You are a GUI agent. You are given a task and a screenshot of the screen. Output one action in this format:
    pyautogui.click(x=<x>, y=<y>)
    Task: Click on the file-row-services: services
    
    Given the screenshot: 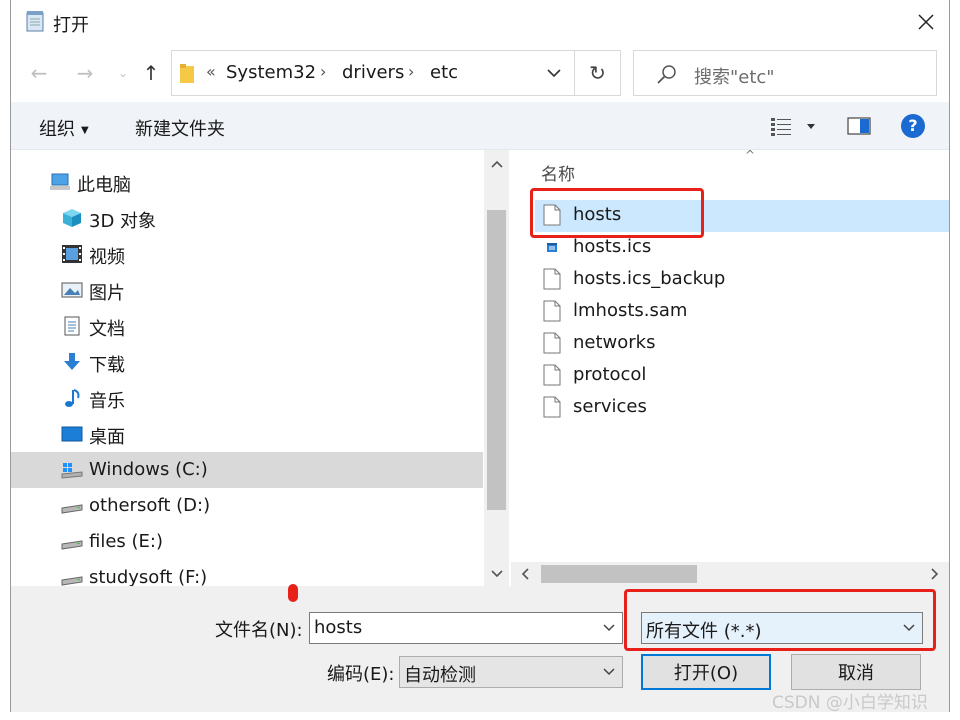 What is the action you would take?
    pyautogui.click(x=742, y=408)
    